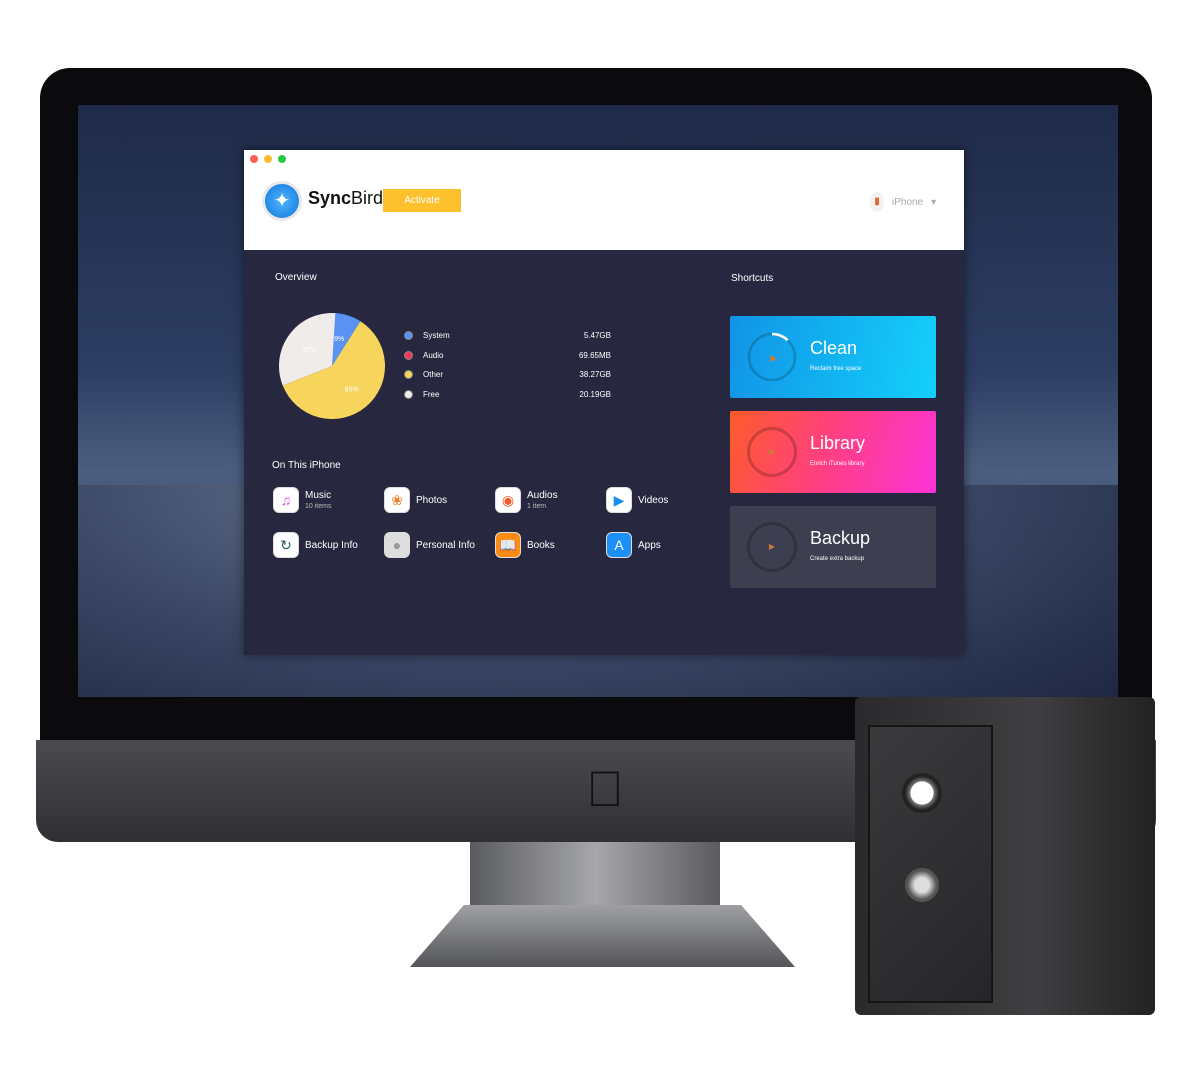  What do you see at coordinates (595, 374) in the screenshot?
I see `legend-value: 38.27GB` at bounding box center [595, 374].